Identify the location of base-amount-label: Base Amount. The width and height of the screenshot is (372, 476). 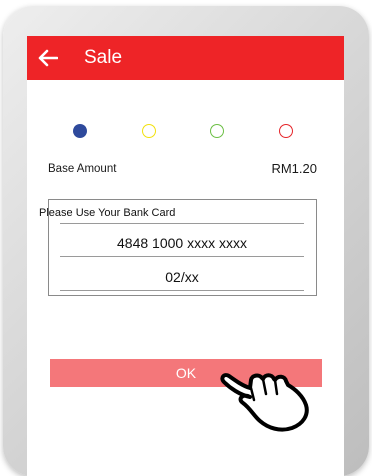
(82, 169).